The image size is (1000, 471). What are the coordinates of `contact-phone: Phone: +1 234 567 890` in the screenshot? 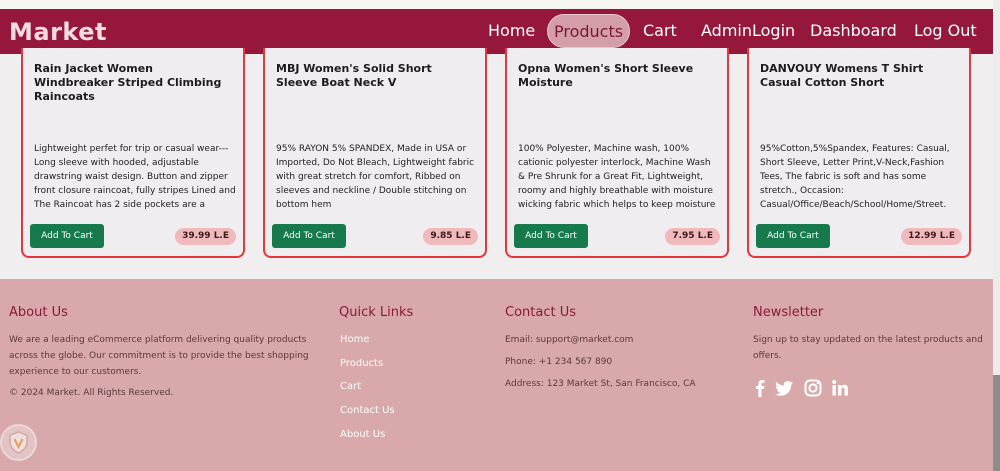 It's located at (559, 362).